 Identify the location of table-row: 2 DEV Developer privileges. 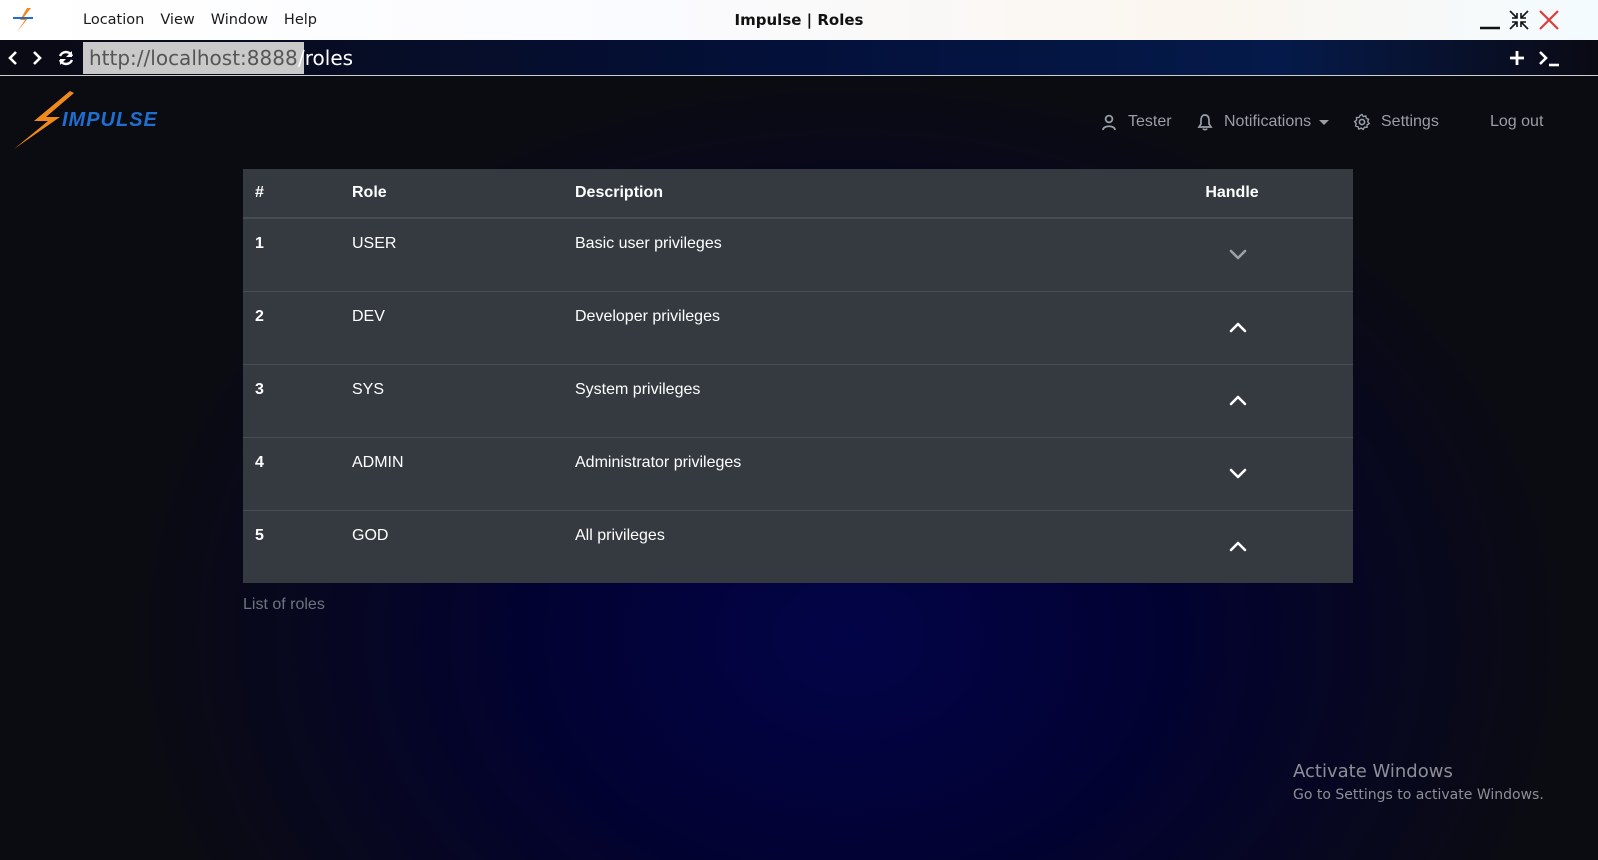
(798, 327).